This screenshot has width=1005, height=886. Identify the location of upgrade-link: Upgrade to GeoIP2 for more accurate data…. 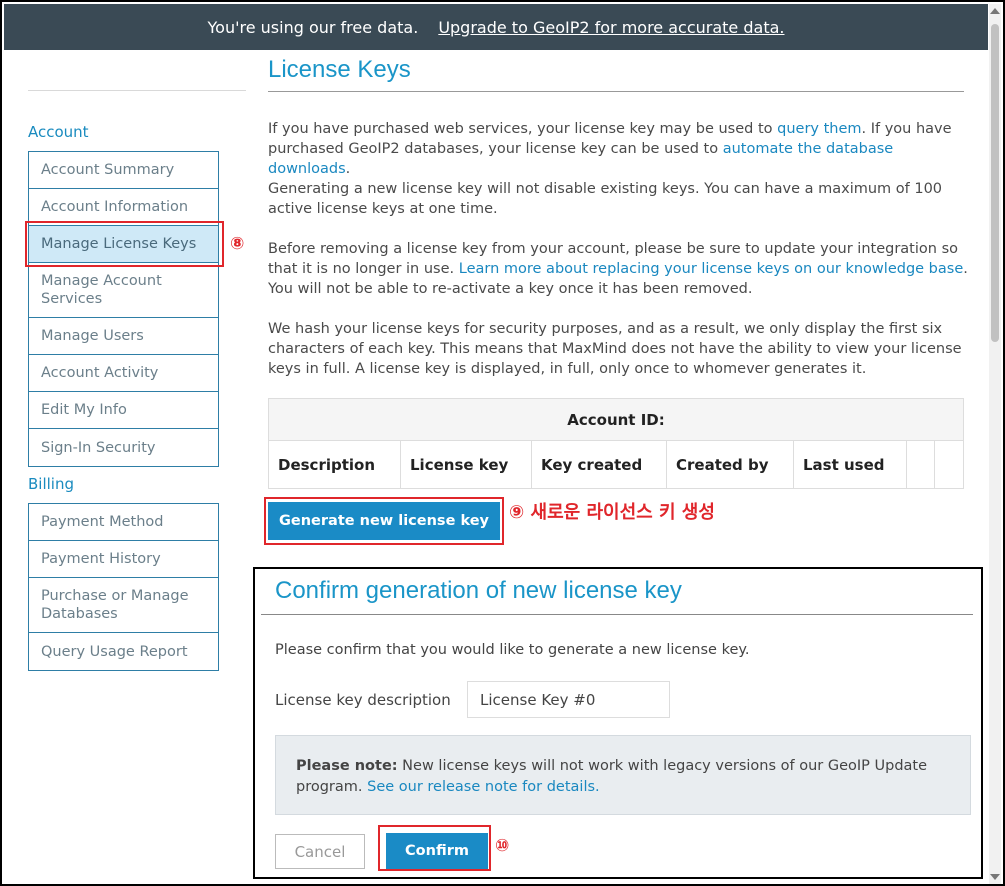
(611, 27).